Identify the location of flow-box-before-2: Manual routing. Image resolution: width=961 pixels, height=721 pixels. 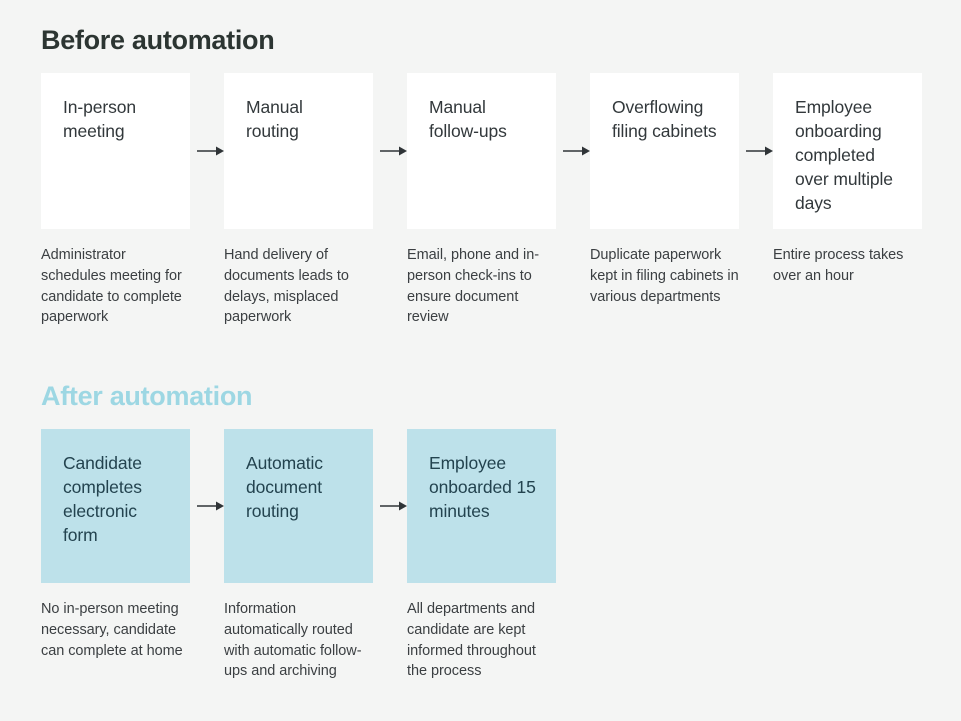
(298, 151).